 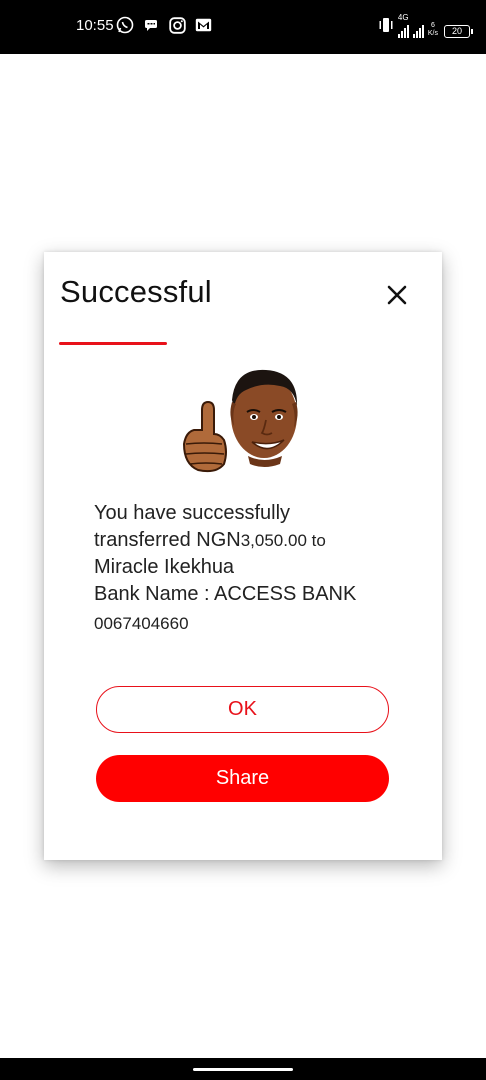 I want to click on speed-value: 6, so click(x=432, y=25).